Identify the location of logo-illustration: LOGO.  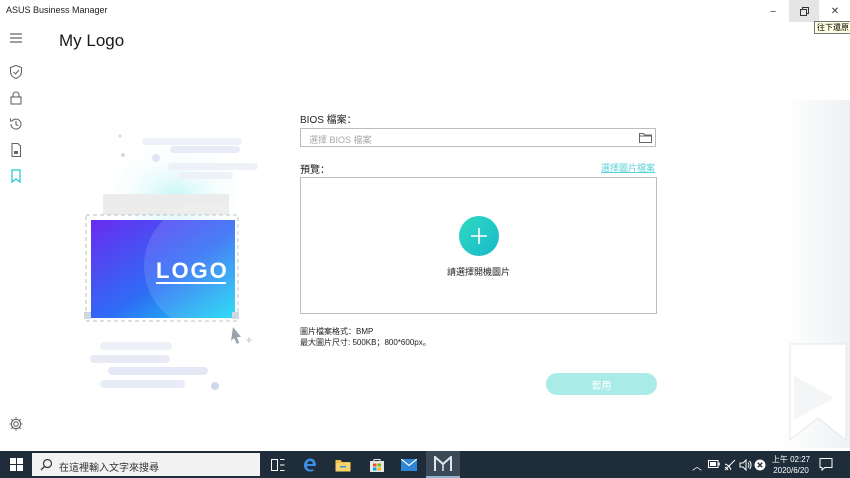
(177, 262).